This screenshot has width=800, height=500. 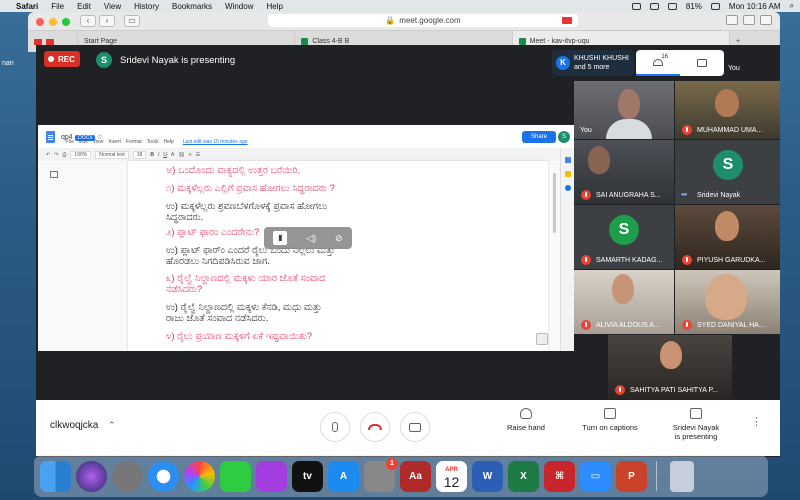 I want to click on pin-icon: ▮, so click(x=280, y=238).